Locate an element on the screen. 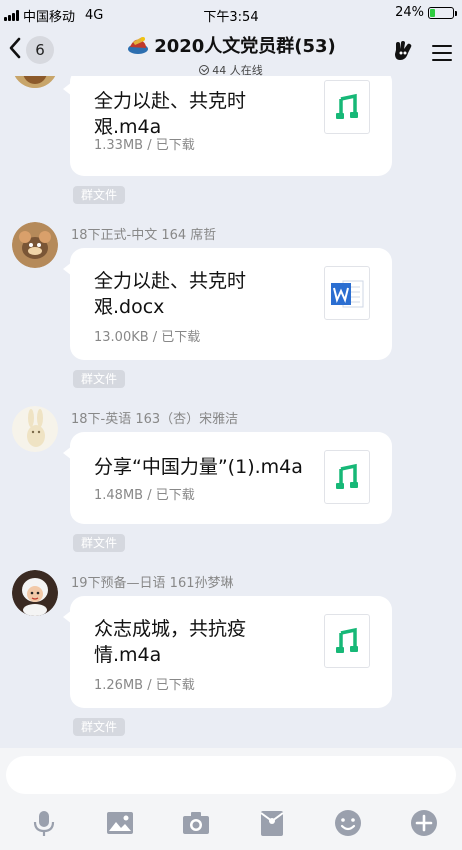 This screenshot has height=850, width=462. file-meta: 1.48MB / 已下载 is located at coordinates (144, 495).